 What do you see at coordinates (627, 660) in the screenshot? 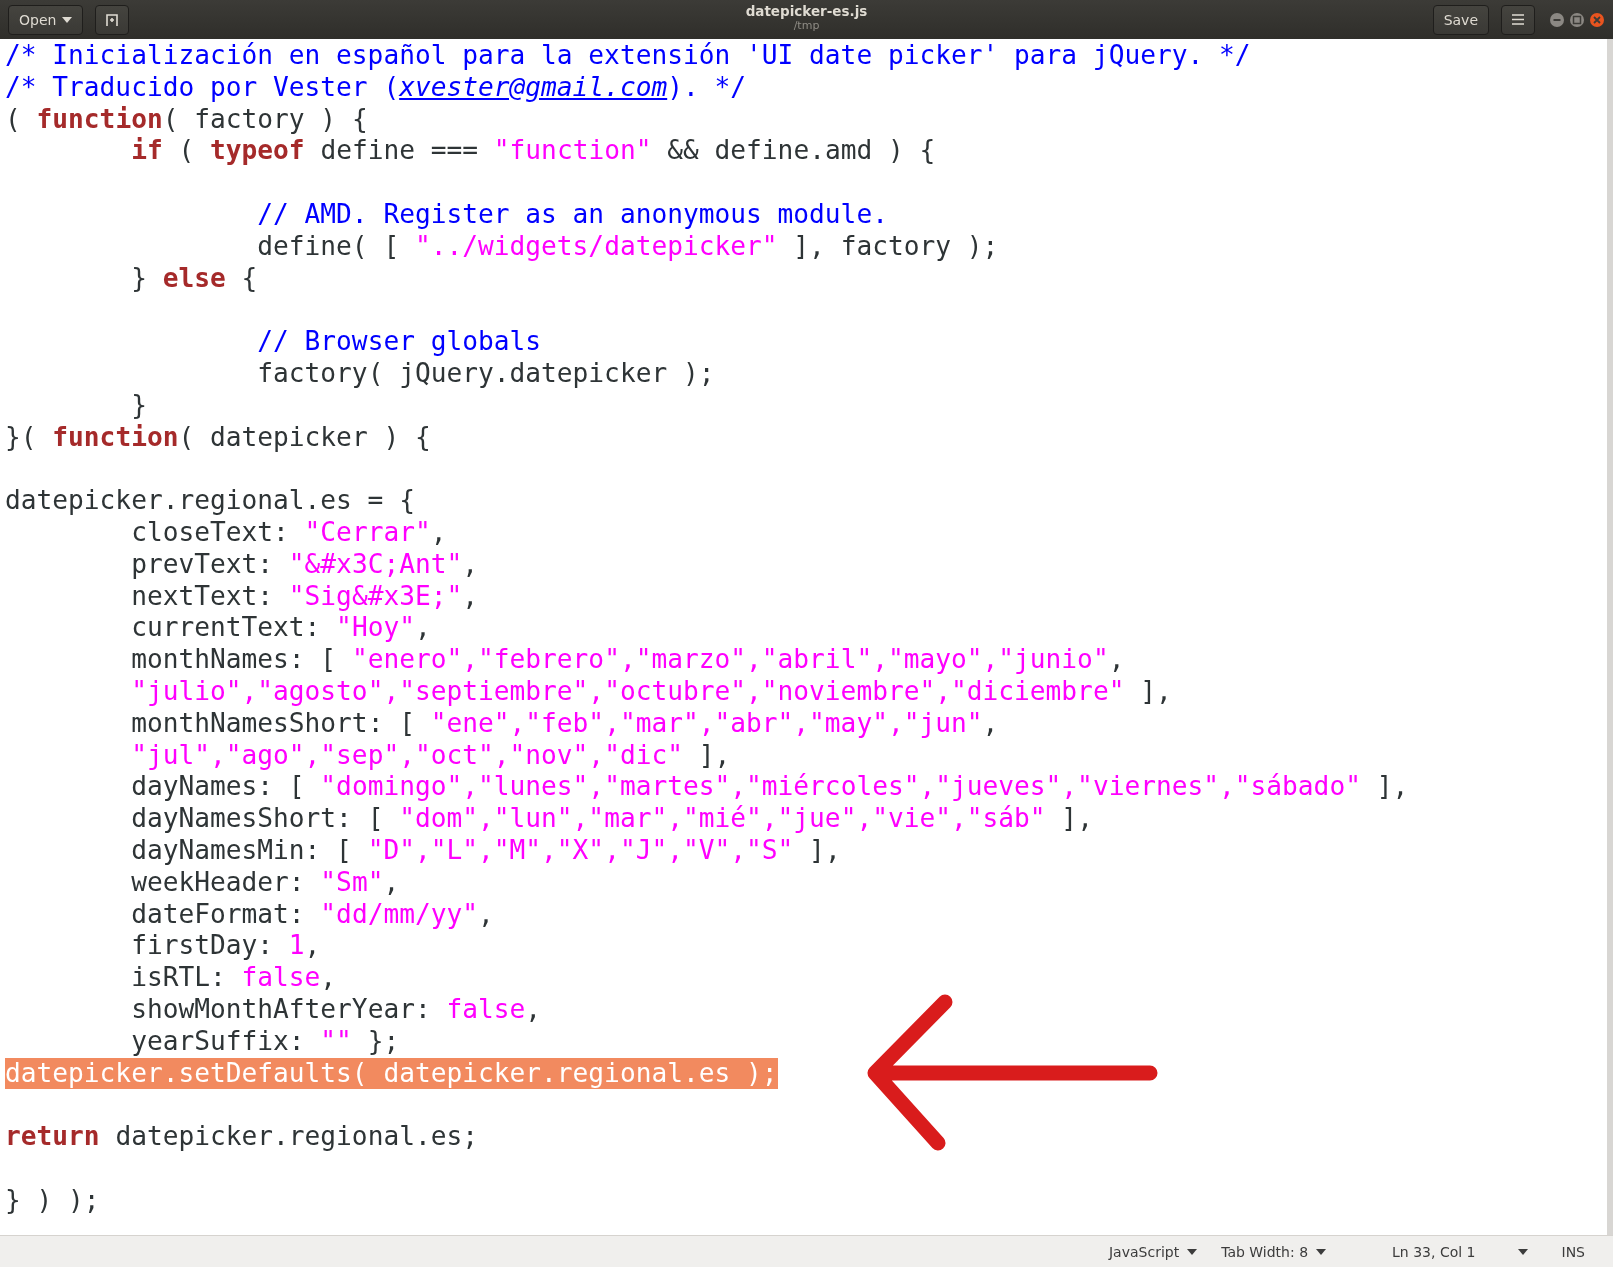
I see `code-line: monthNames: [ "enero","febrero","marzo","abril","mayo","junio",` at bounding box center [627, 660].